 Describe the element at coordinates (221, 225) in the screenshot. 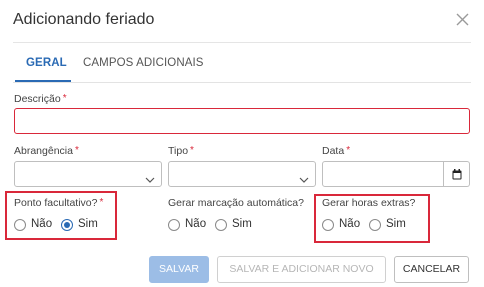

I see `gerar-marcacao-sim-radio` at that location.